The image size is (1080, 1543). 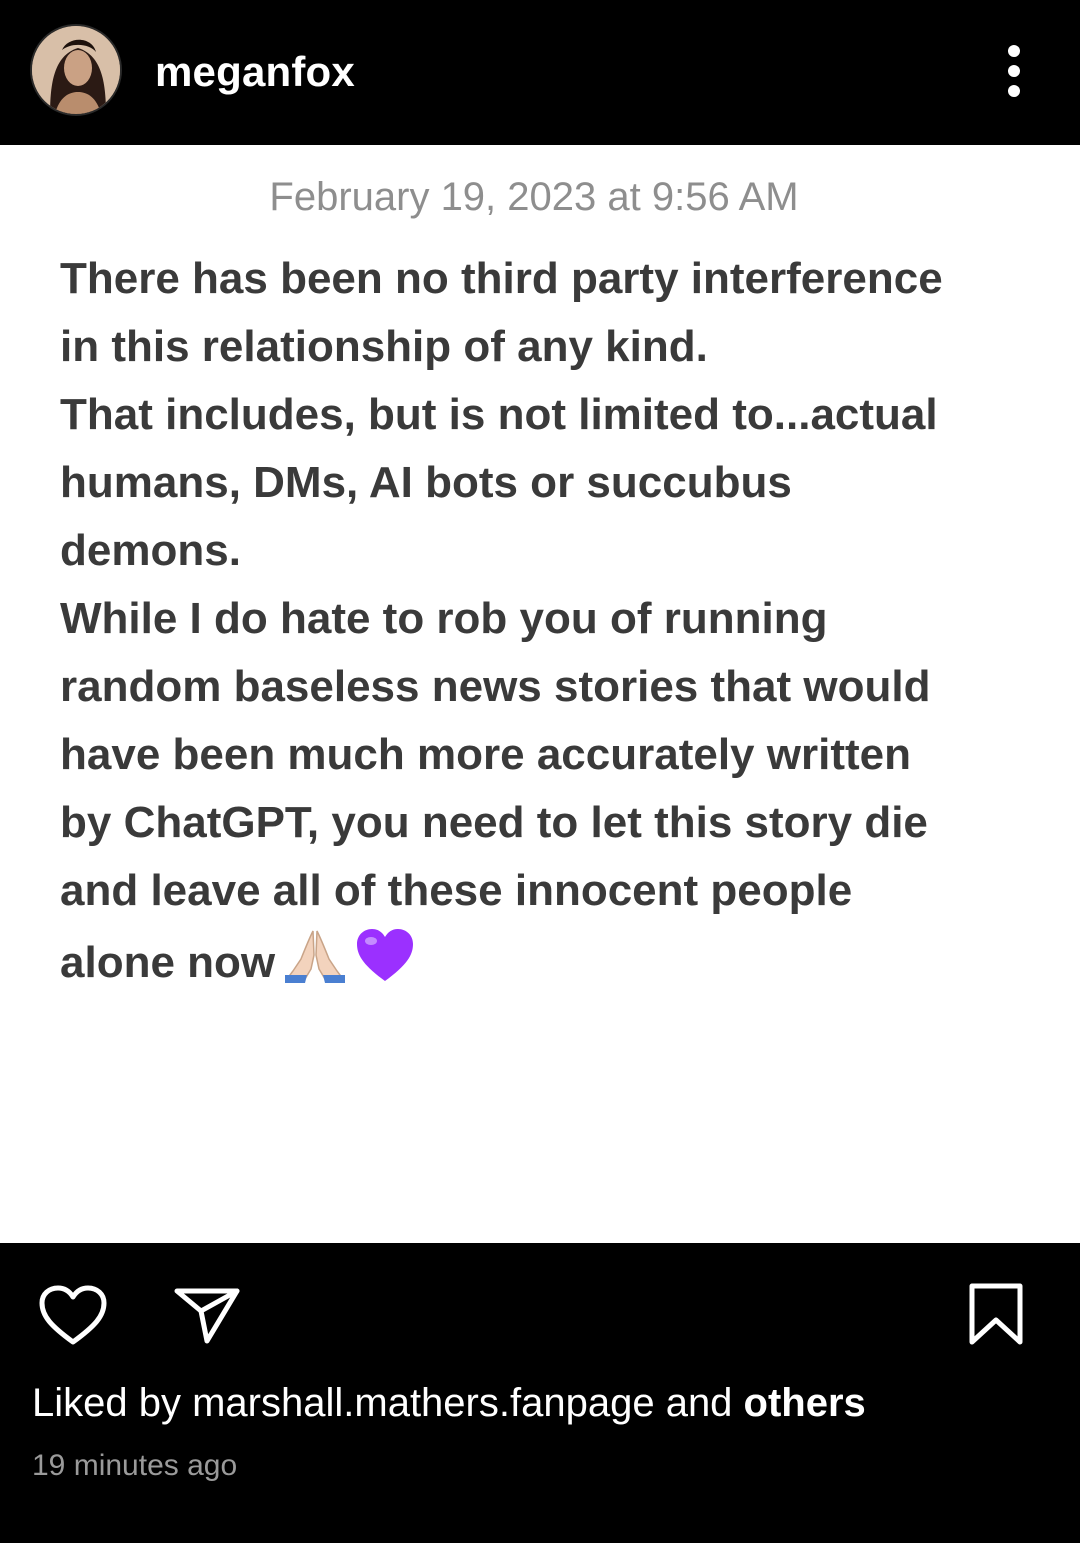 I want to click on note-line: in this relationship of any kind., so click(x=384, y=346).